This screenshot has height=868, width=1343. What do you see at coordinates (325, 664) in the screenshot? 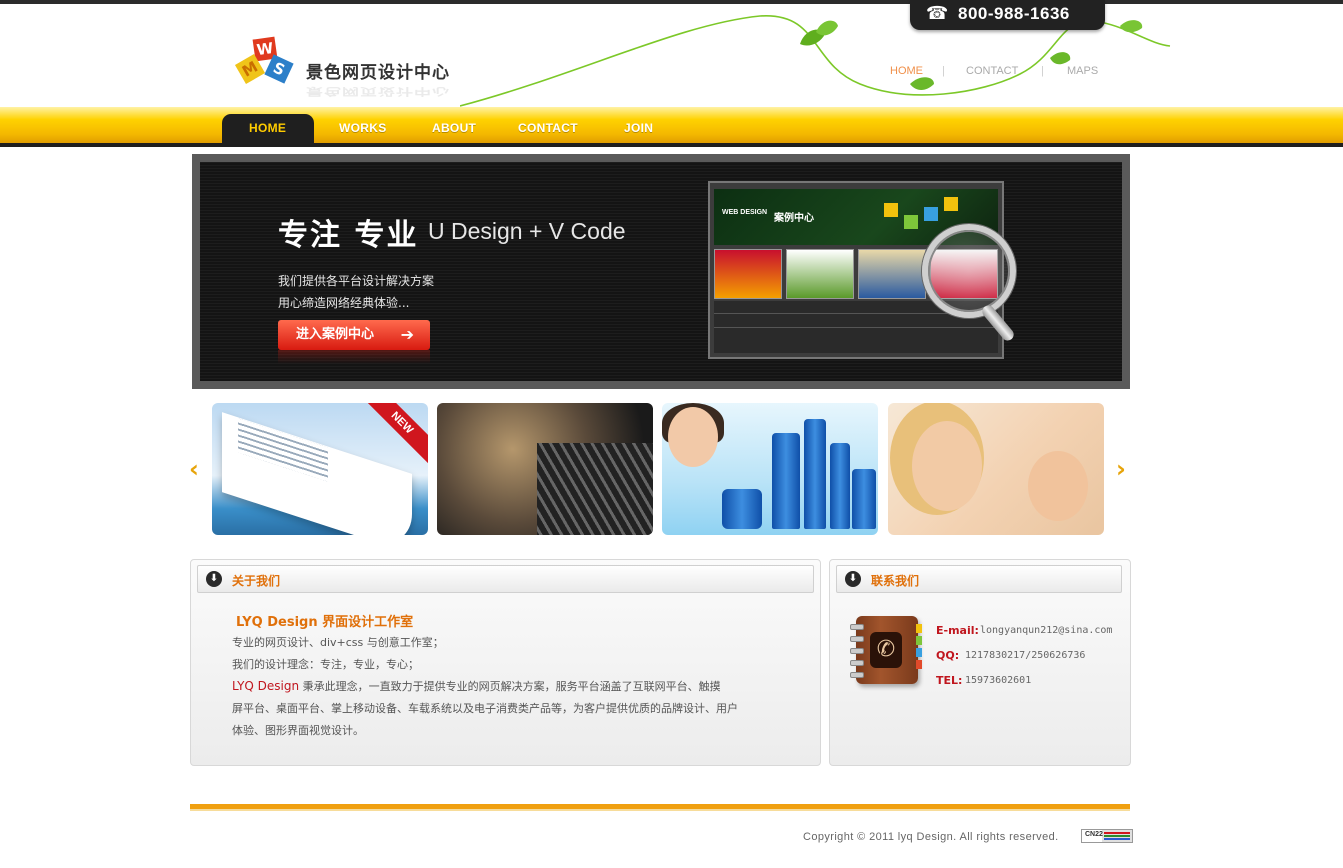
I see `about-text-line: 我们的设计理念：专注，专业，专心；` at bounding box center [325, 664].